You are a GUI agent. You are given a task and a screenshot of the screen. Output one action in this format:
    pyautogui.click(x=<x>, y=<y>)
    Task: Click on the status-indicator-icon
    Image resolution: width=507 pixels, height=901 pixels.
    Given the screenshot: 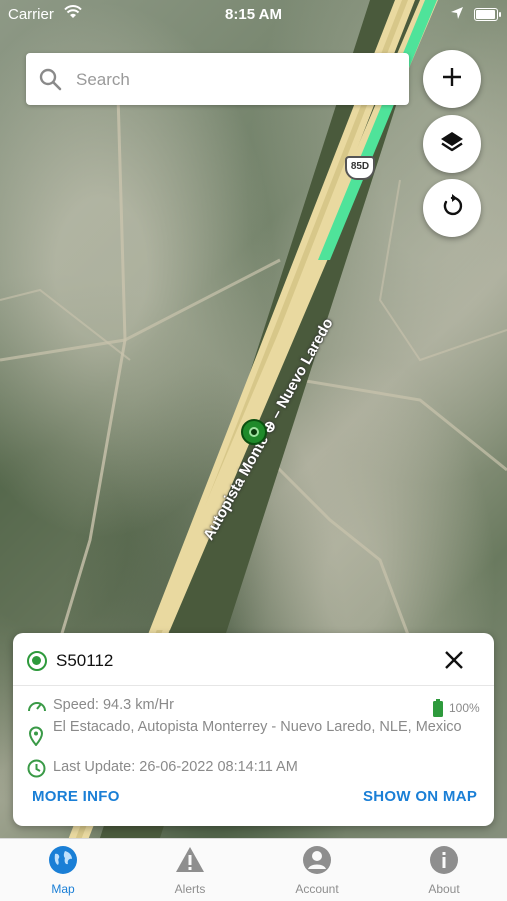 What is the action you would take?
    pyautogui.click(x=37, y=661)
    